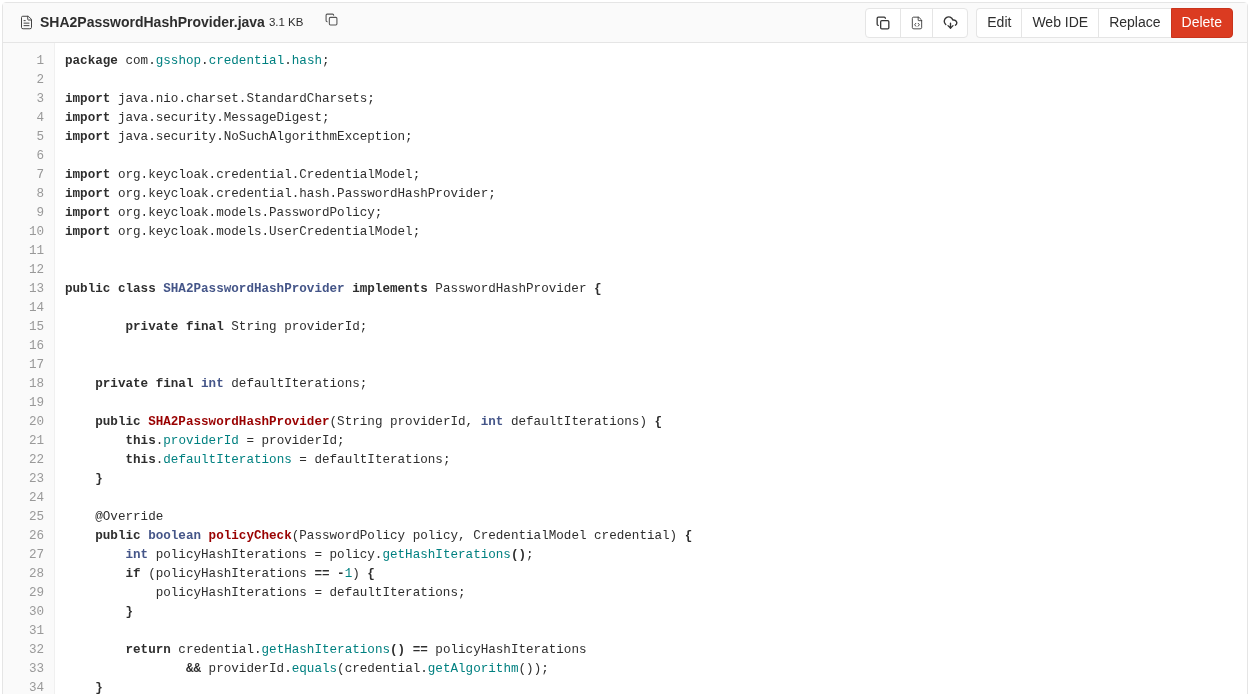 The height and width of the screenshot is (694, 1251). I want to click on line-number: 12, so click(36, 270).